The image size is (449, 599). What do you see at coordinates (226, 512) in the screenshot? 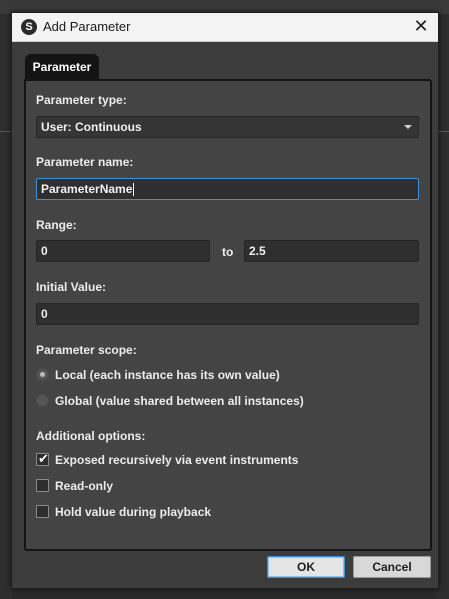
I see `hold-value-checkbox: Hold value during playback` at bounding box center [226, 512].